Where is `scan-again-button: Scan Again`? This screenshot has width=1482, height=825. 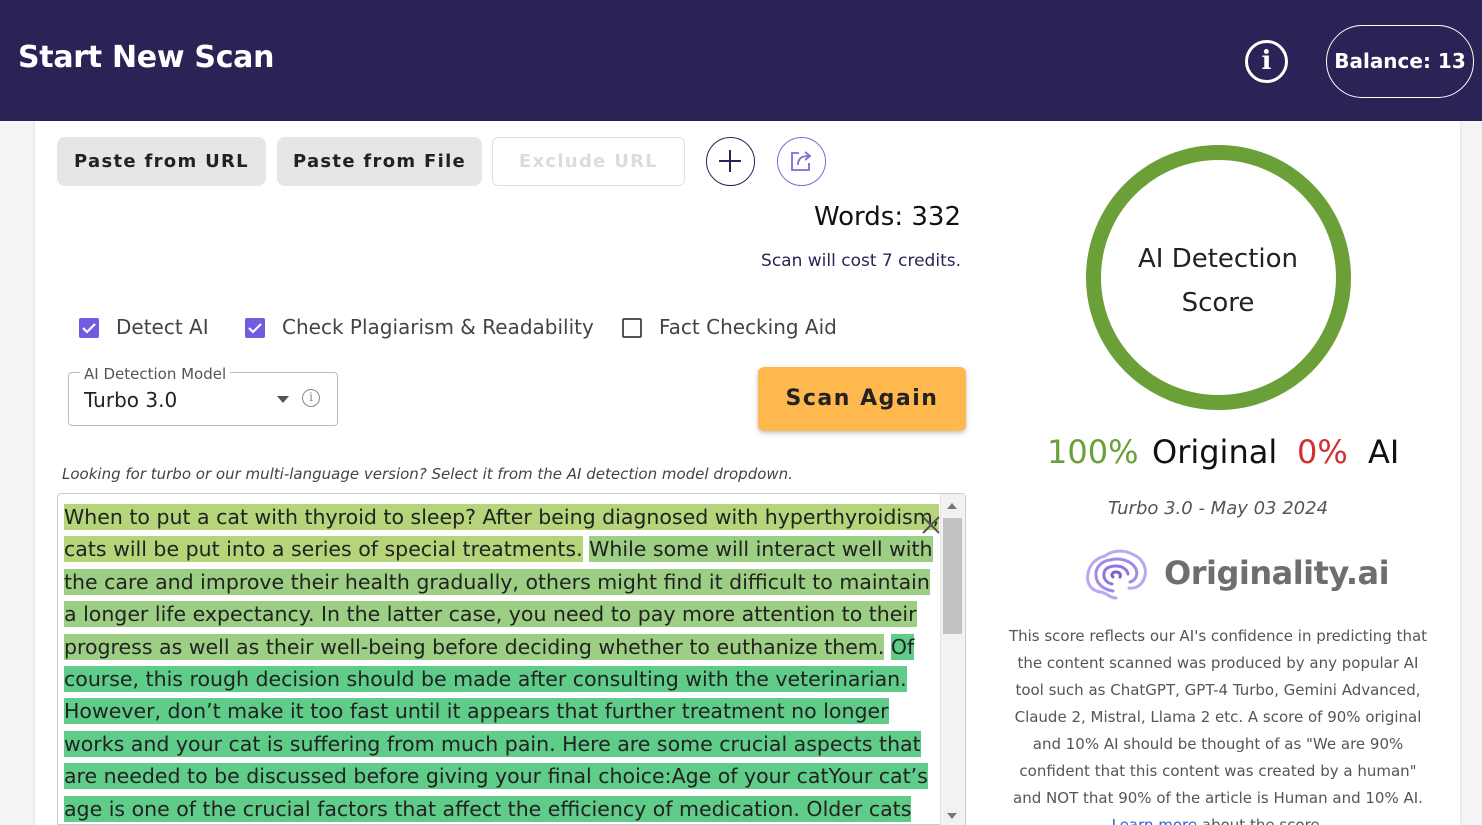
scan-again-button: Scan Again is located at coordinates (862, 399).